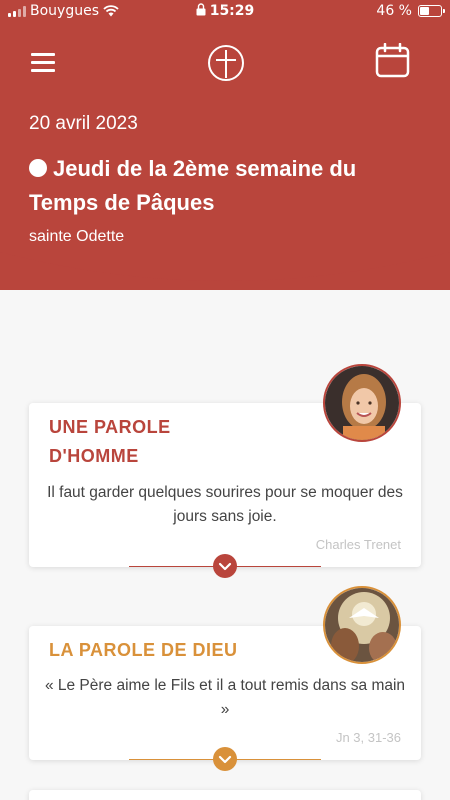 This screenshot has width=450, height=800. I want to click on menu-icon, so click(43, 63).